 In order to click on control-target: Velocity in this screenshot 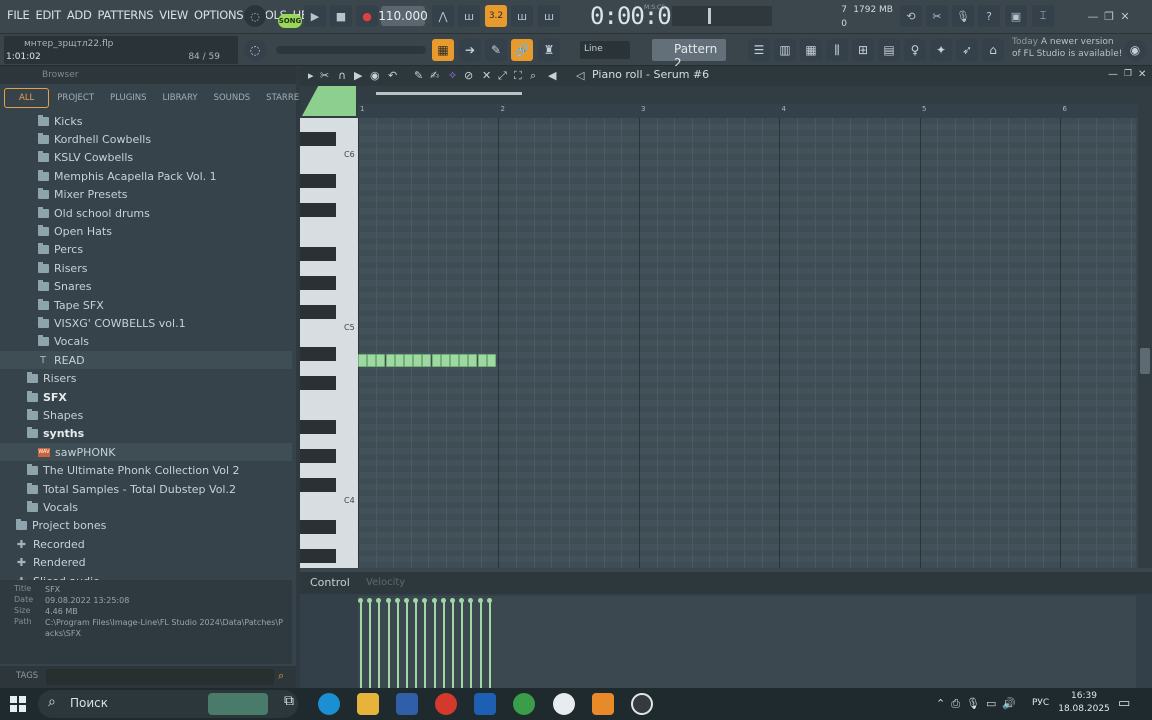, I will do `click(385, 582)`.